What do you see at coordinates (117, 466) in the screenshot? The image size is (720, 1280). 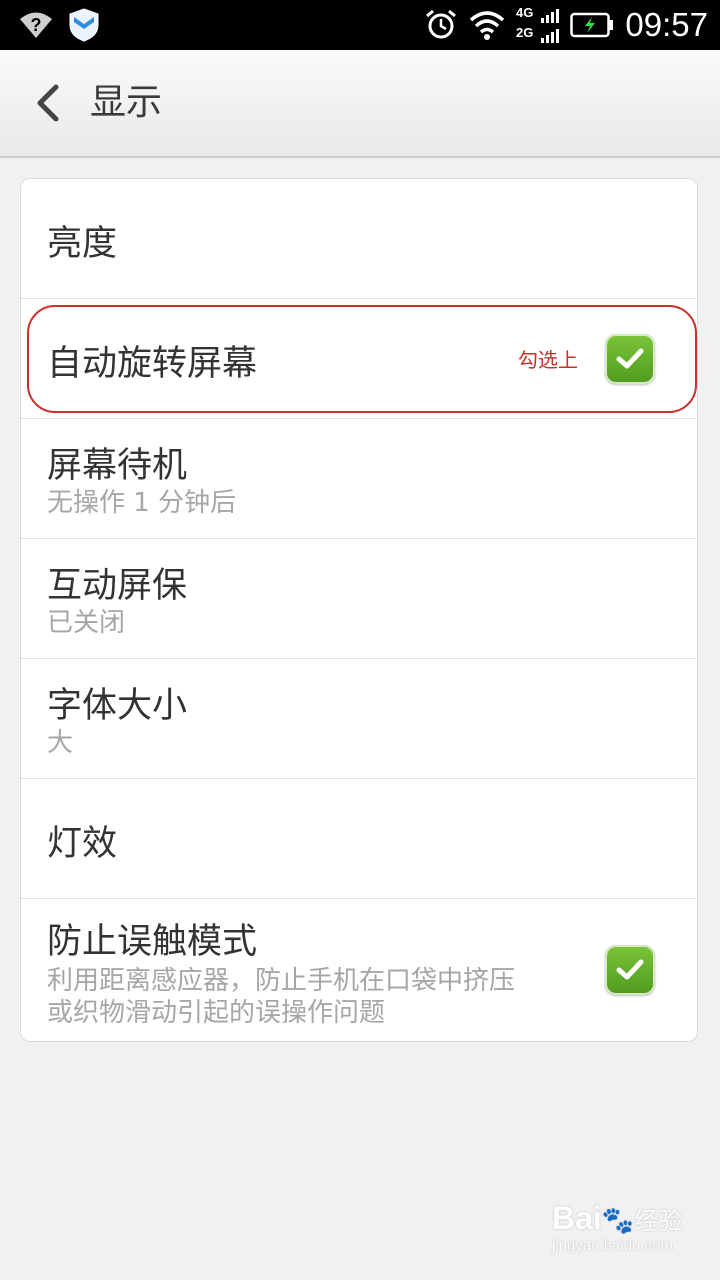 I see `setting-title: 屏幕待机` at bounding box center [117, 466].